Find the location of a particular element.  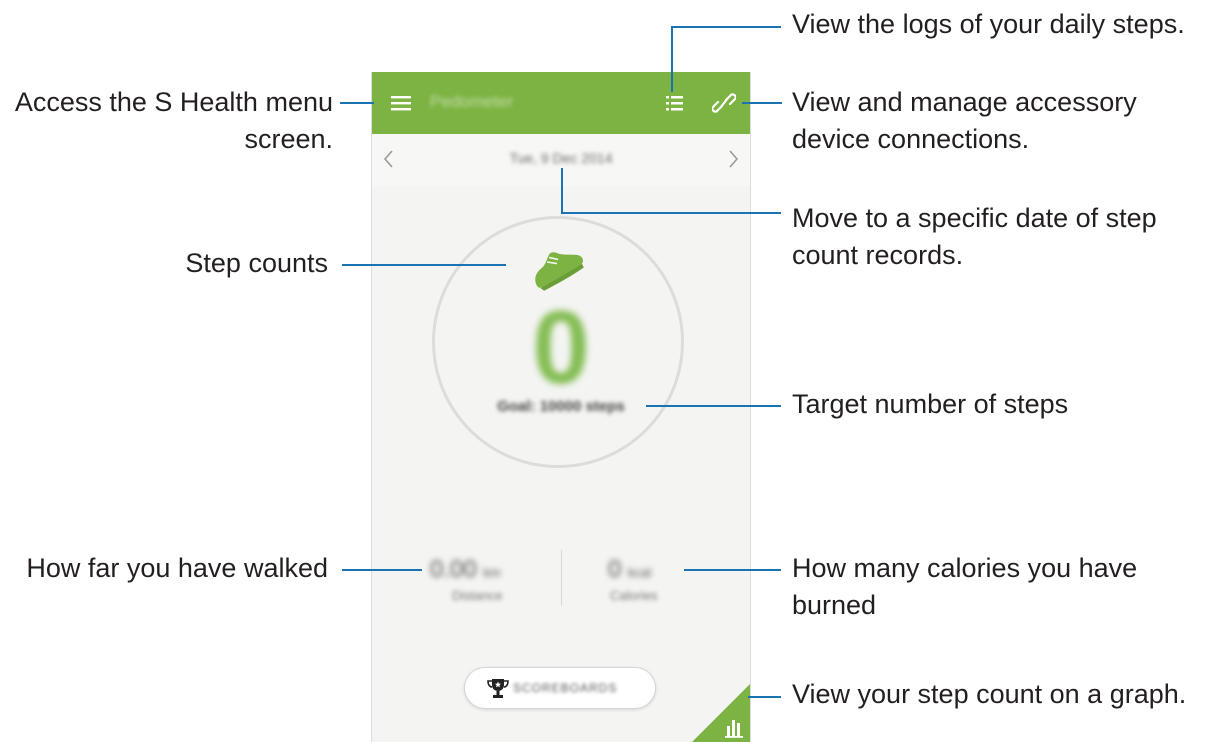

callout-graph-line1: View your step count on a graph. is located at coordinates (989, 694).